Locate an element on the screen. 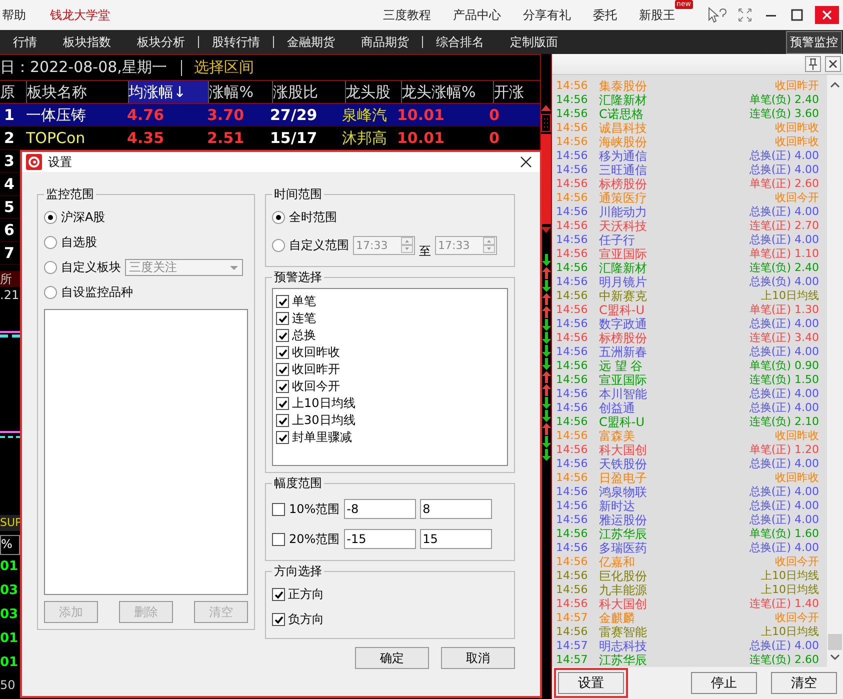 The width and height of the screenshot is (843, 699). stock-name: 明月镜片 is located at coordinates (623, 282).